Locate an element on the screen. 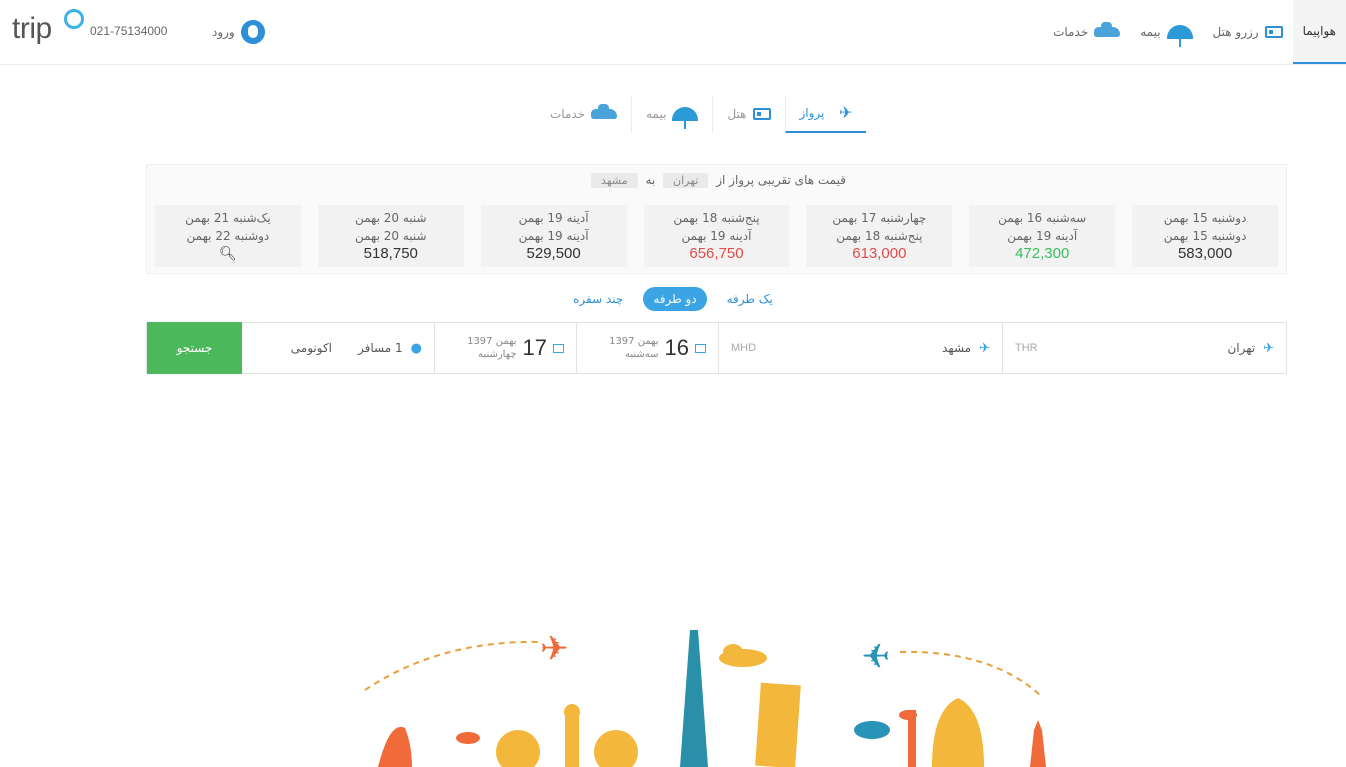  nav-item-label: رزرو هتل is located at coordinates (1235, 32).